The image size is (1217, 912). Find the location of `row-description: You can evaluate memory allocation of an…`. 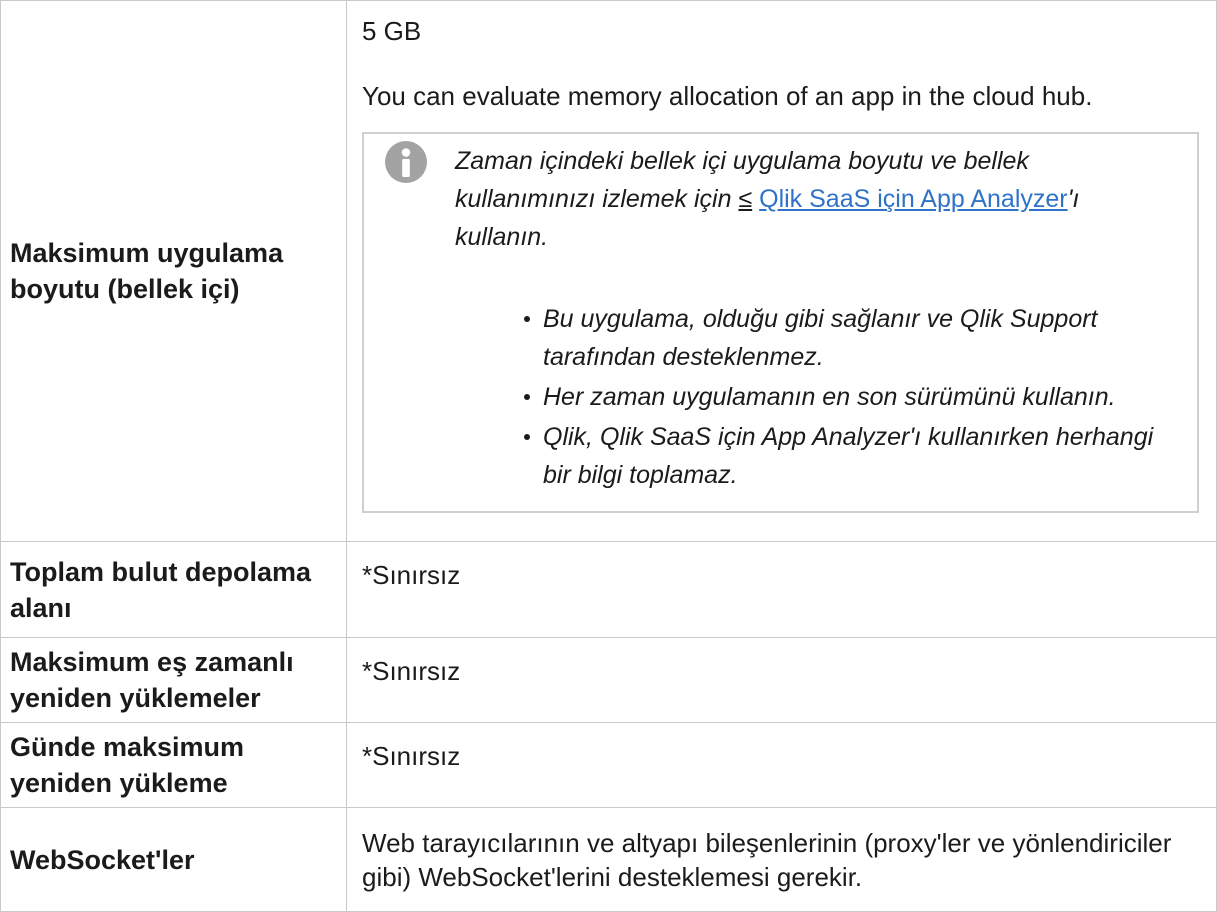

row-description: You can evaluate memory allocation of an… is located at coordinates (727, 96).